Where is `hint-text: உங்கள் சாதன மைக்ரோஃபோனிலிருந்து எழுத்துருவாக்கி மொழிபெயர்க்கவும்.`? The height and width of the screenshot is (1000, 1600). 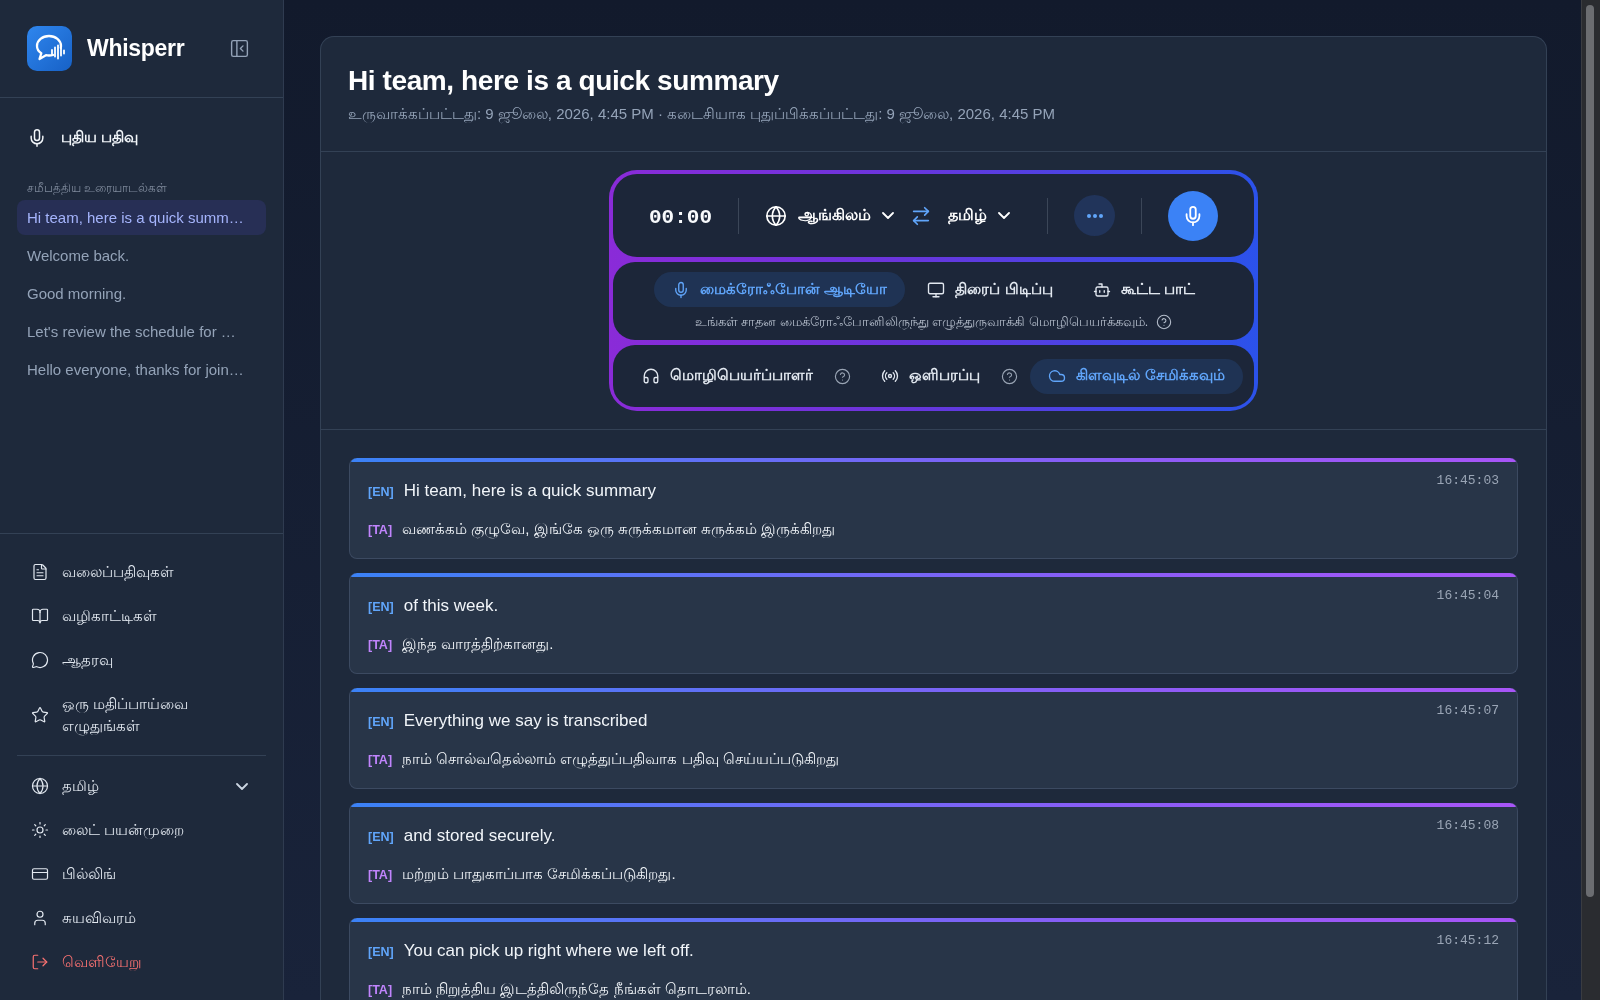
hint-text: உங்கள் சாதன மைக்ரோஃபோனிலிருந்து எழுத்துருவாக்கி மொழிபெயர்க்கவும். is located at coordinates (921, 322).